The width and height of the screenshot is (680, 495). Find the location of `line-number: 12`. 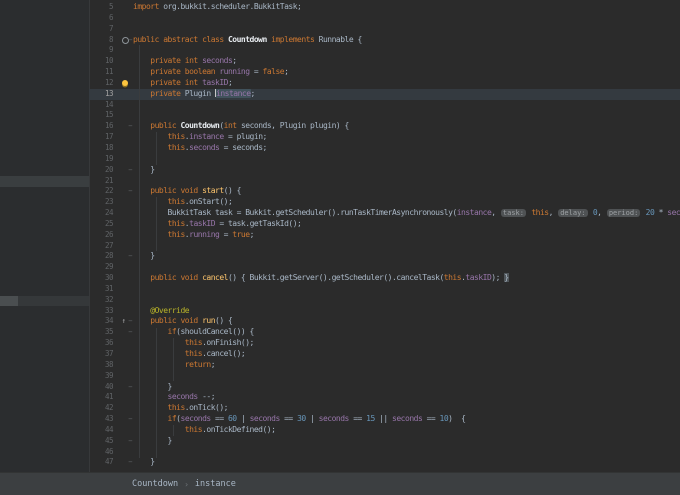

line-number: 12 is located at coordinates (103, 83).